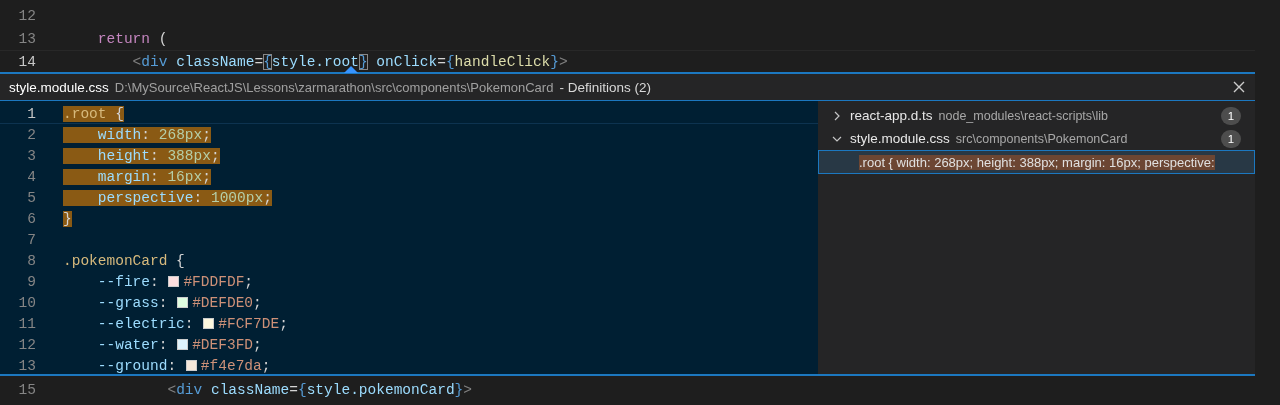  Describe the element at coordinates (334, 87) in the screenshot. I see `peek-file-path: D:\MySource\ReactJS\Lessons\zarmarathon\src\components\PokemonCard` at that location.